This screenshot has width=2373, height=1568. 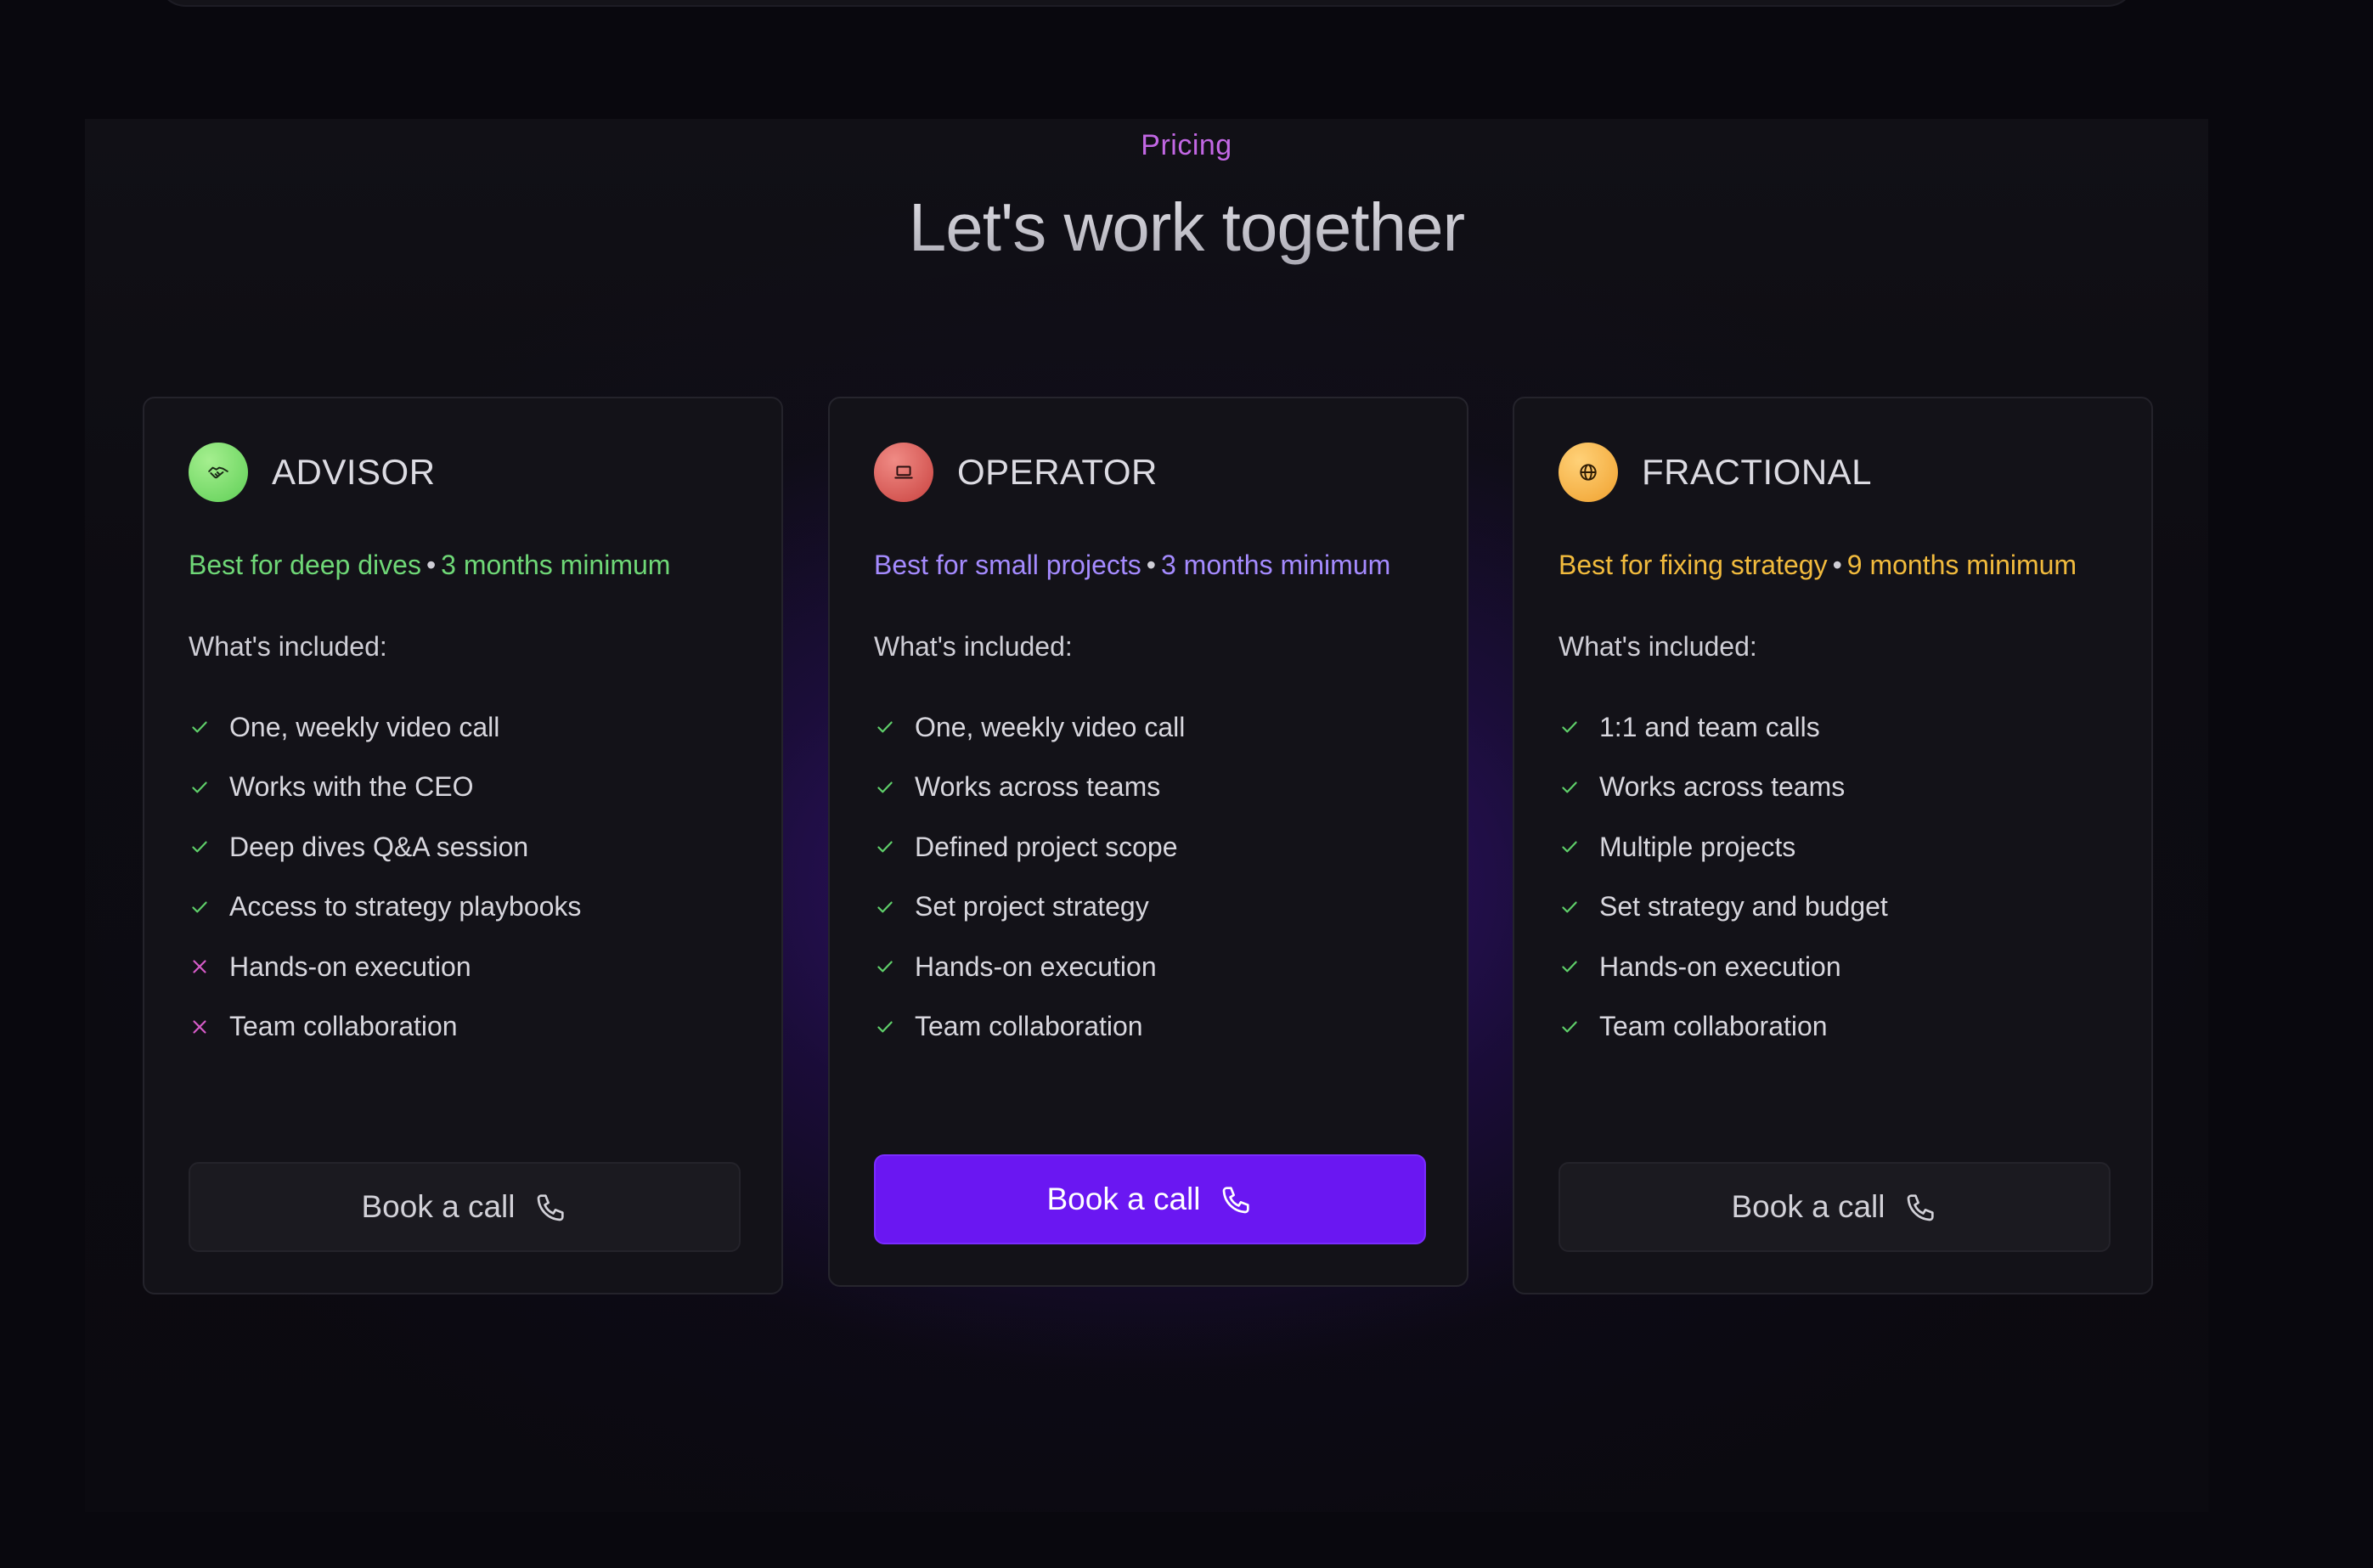 I want to click on feature-item: Multiple projects, so click(x=1724, y=847).